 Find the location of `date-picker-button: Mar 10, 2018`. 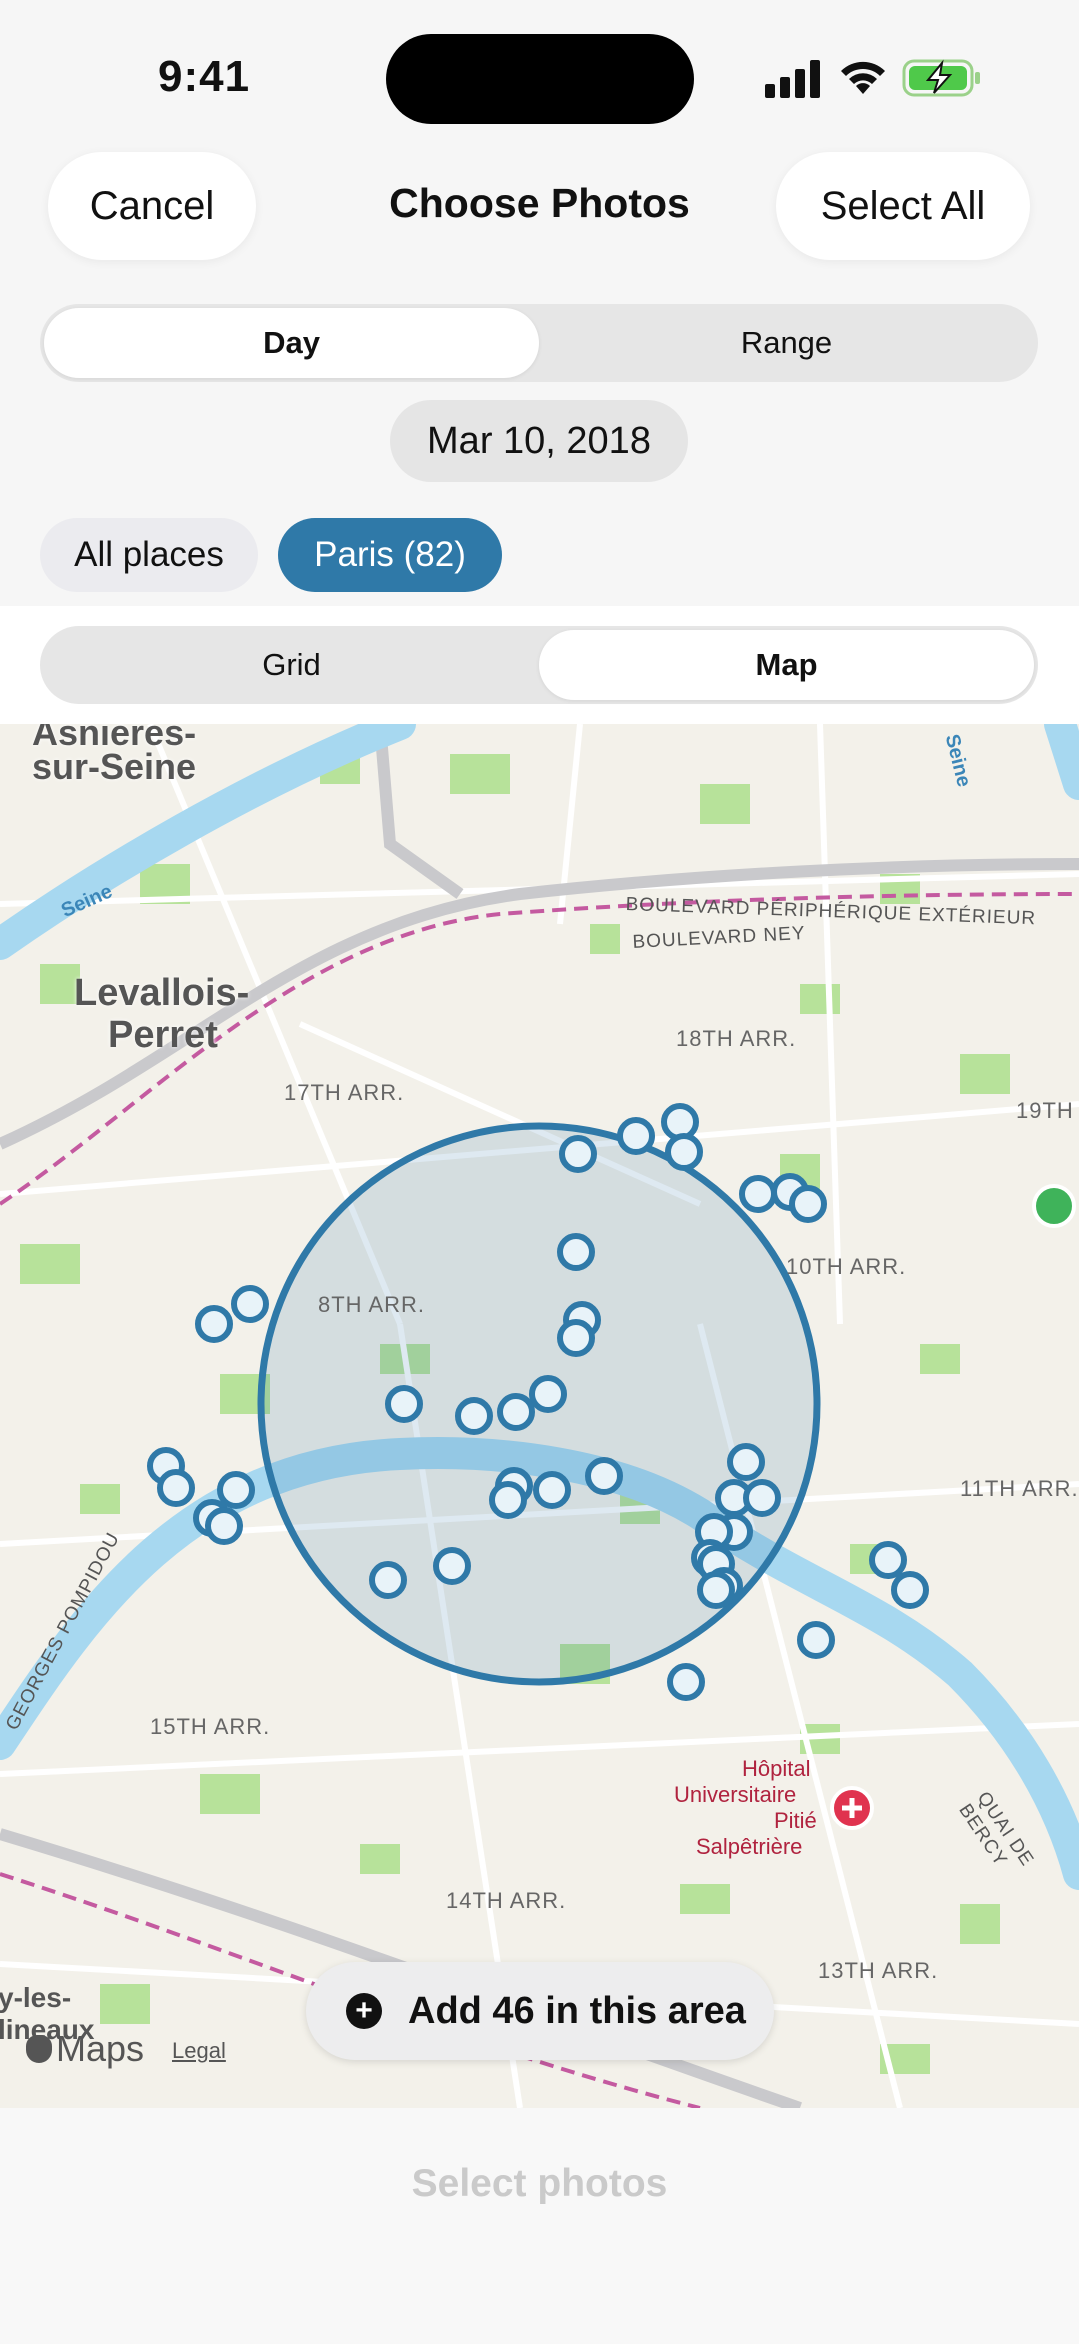

date-picker-button: Mar 10, 2018 is located at coordinates (539, 441).